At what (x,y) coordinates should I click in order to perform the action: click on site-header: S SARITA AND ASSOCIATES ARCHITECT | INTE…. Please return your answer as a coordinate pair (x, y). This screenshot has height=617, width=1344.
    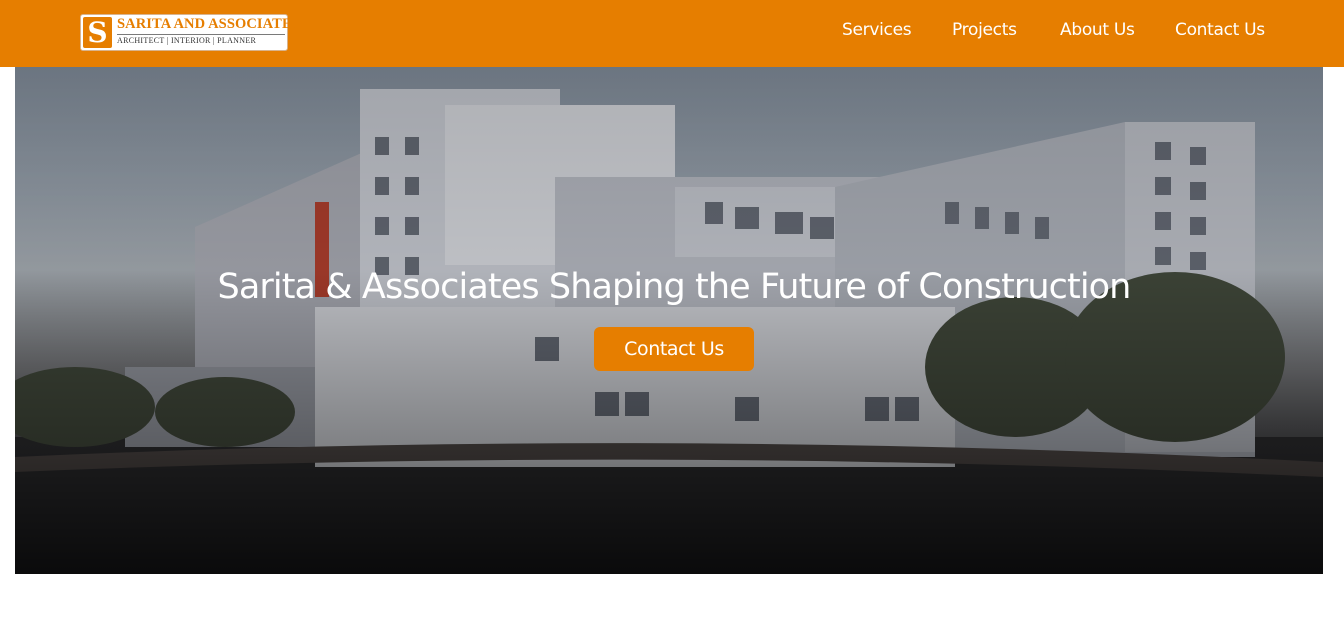
    Looking at the image, I should click on (672, 33).